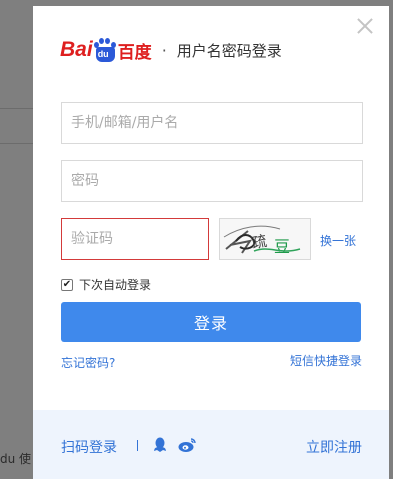  Describe the element at coordinates (212, 123) in the screenshot. I see `username-input` at that location.